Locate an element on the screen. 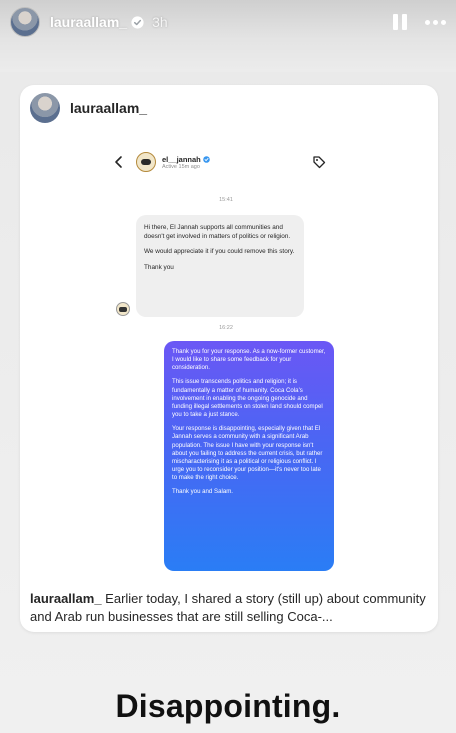 The width and height of the screenshot is (456, 733). story-username: lauraallam_ is located at coordinates (88, 22).